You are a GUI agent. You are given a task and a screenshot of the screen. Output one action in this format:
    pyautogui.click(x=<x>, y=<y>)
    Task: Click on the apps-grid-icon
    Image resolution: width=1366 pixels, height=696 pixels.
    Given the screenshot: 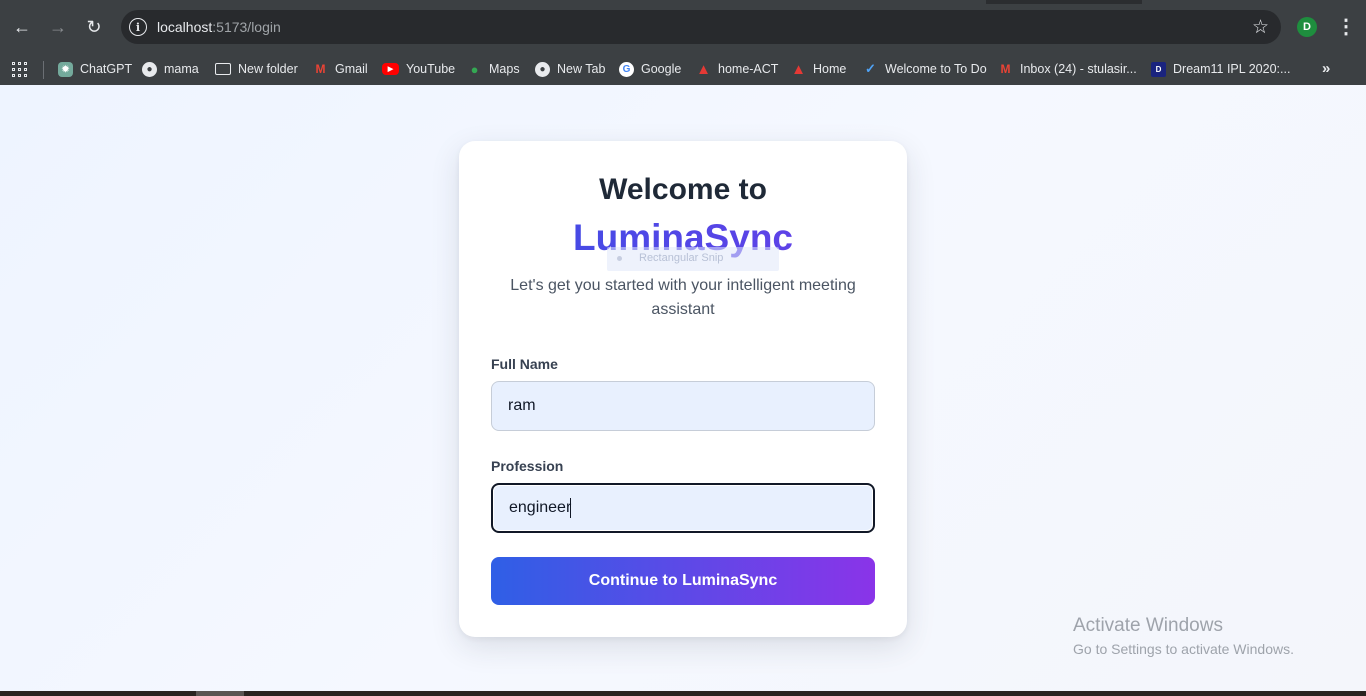 What is the action you would take?
    pyautogui.click(x=19, y=69)
    